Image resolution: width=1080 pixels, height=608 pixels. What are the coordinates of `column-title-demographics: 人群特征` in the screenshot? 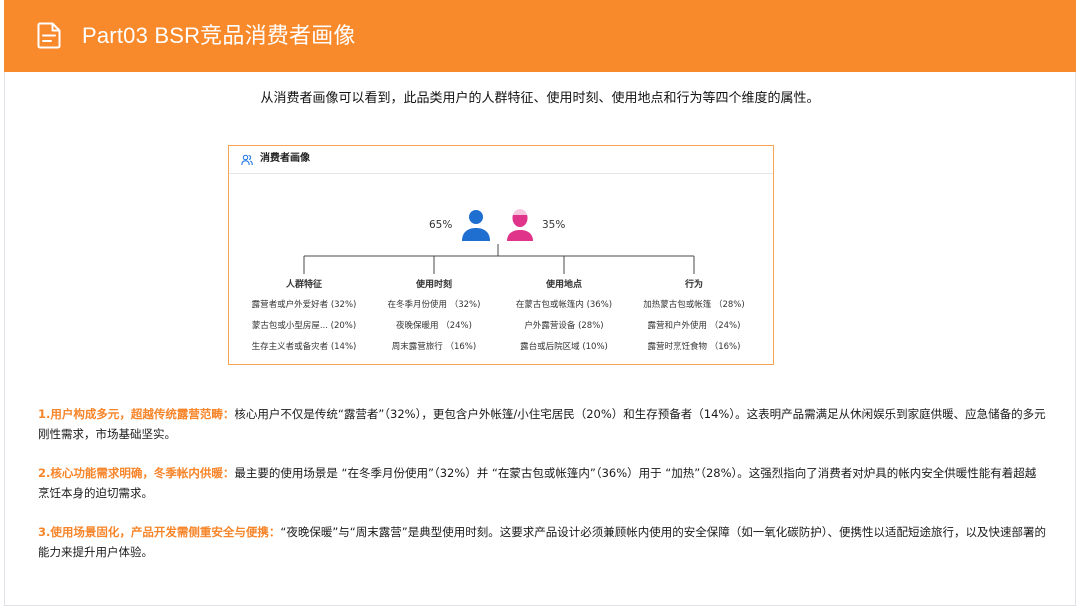 It's located at (303, 285).